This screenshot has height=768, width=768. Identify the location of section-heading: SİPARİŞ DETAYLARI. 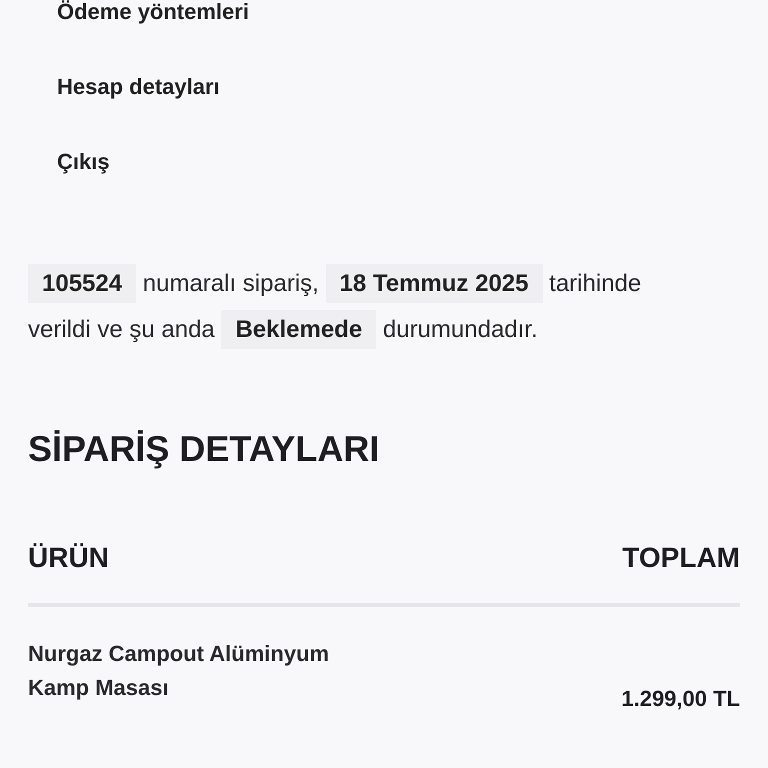
(204, 449).